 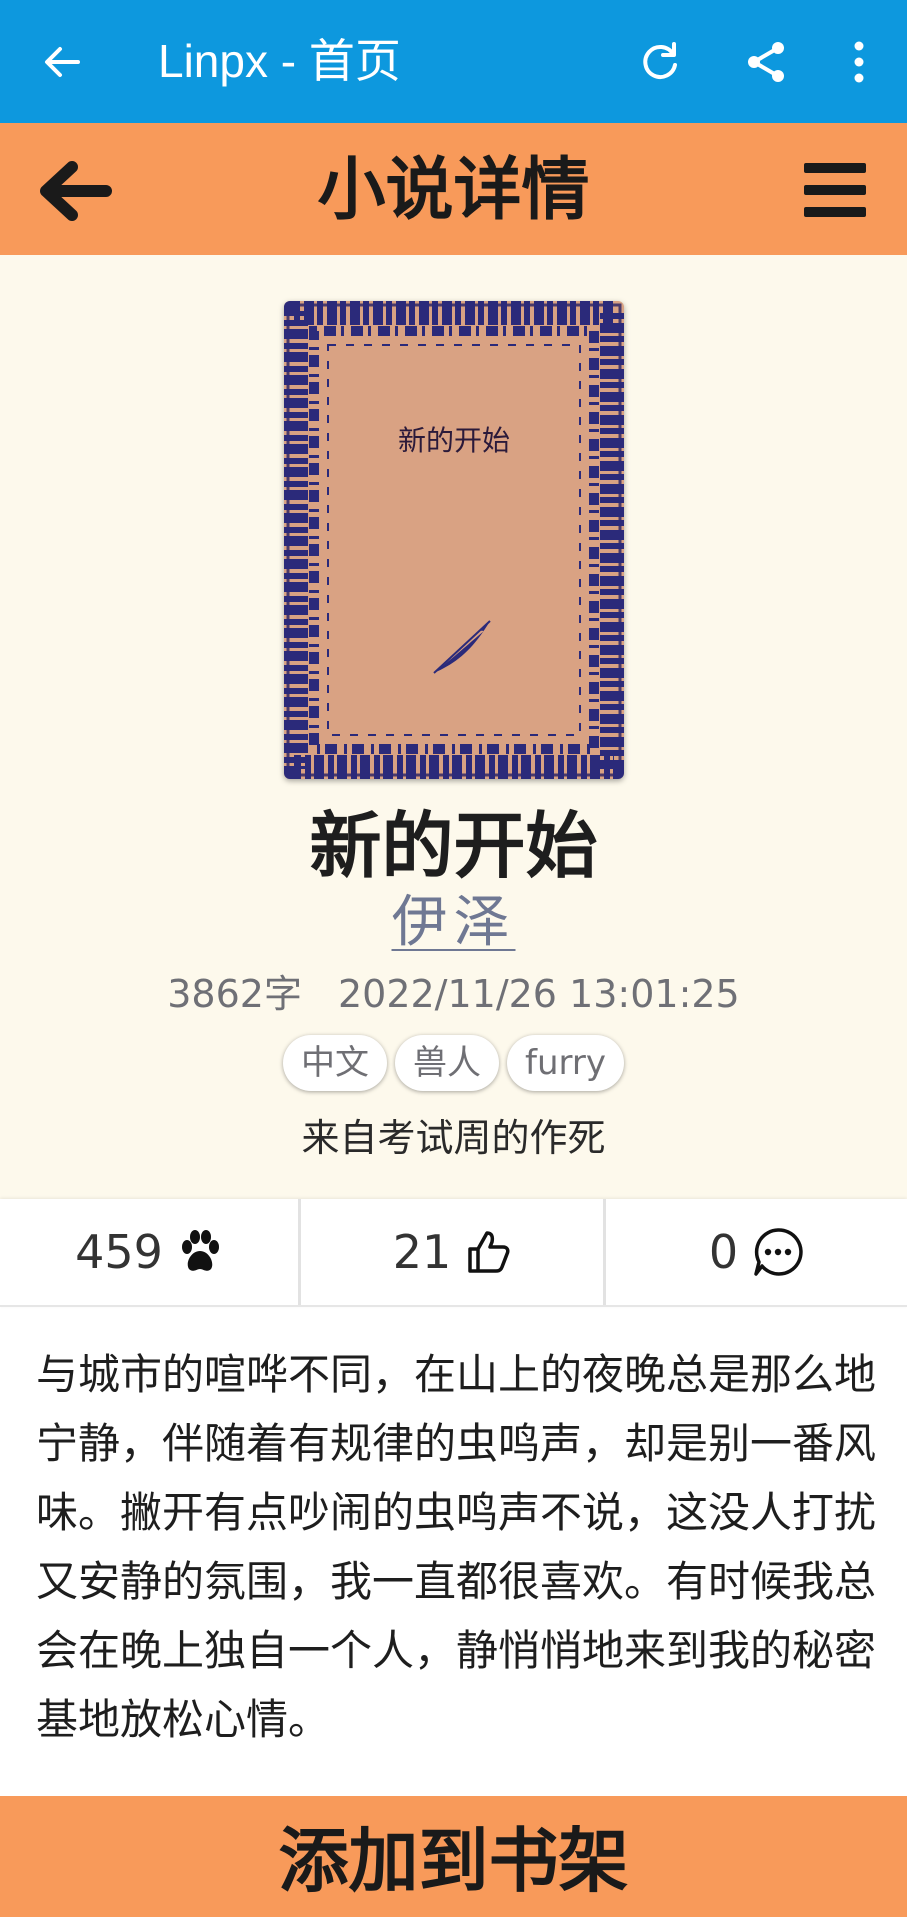 I want to click on paw-icon, so click(x=200, y=1250).